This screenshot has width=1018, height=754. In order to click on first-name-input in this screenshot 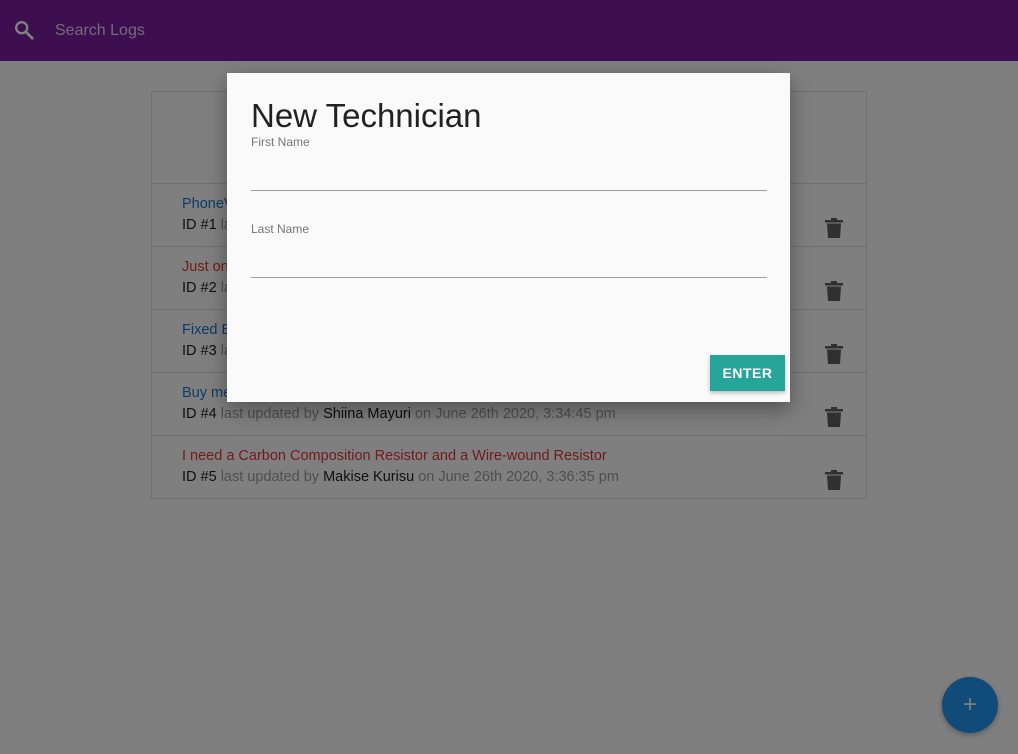, I will do `click(509, 178)`.